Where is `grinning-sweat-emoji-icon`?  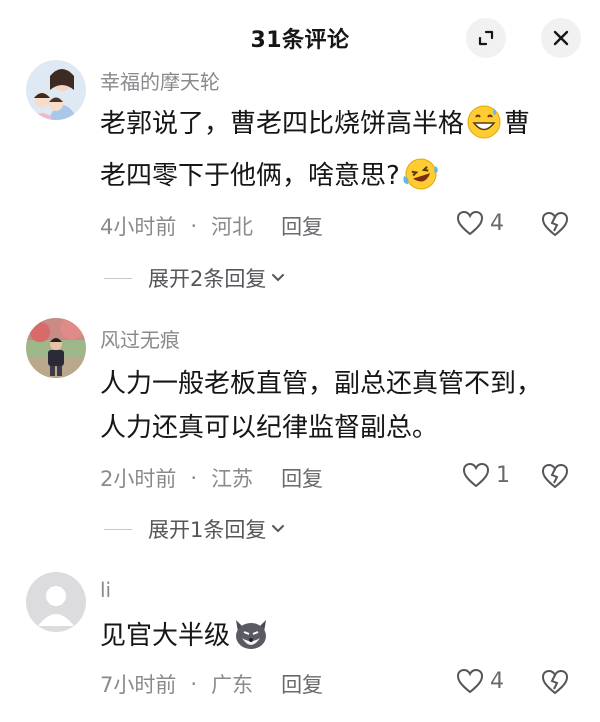 grinning-sweat-emoji-icon is located at coordinates (484, 129).